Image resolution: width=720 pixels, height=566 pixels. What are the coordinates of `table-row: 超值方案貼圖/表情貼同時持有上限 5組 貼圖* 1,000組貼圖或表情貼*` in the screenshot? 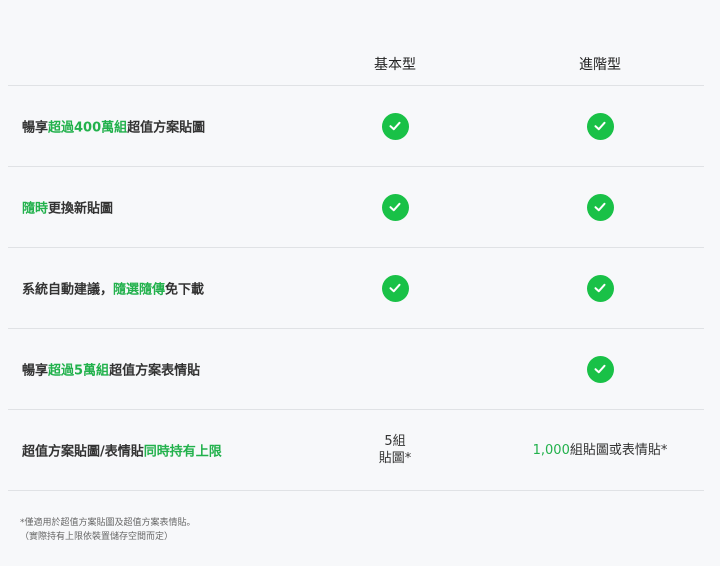 It's located at (356, 450).